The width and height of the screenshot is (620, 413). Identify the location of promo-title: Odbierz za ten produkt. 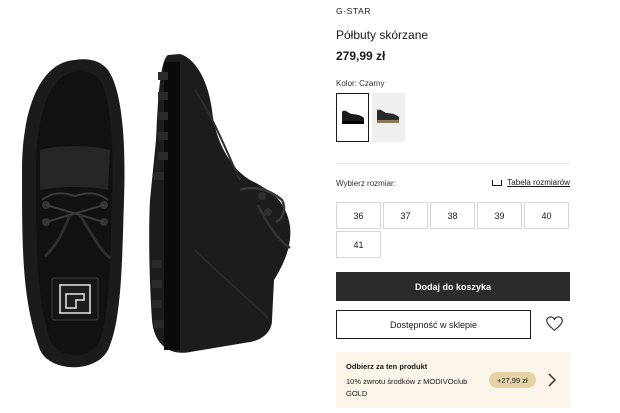
(387, 366).